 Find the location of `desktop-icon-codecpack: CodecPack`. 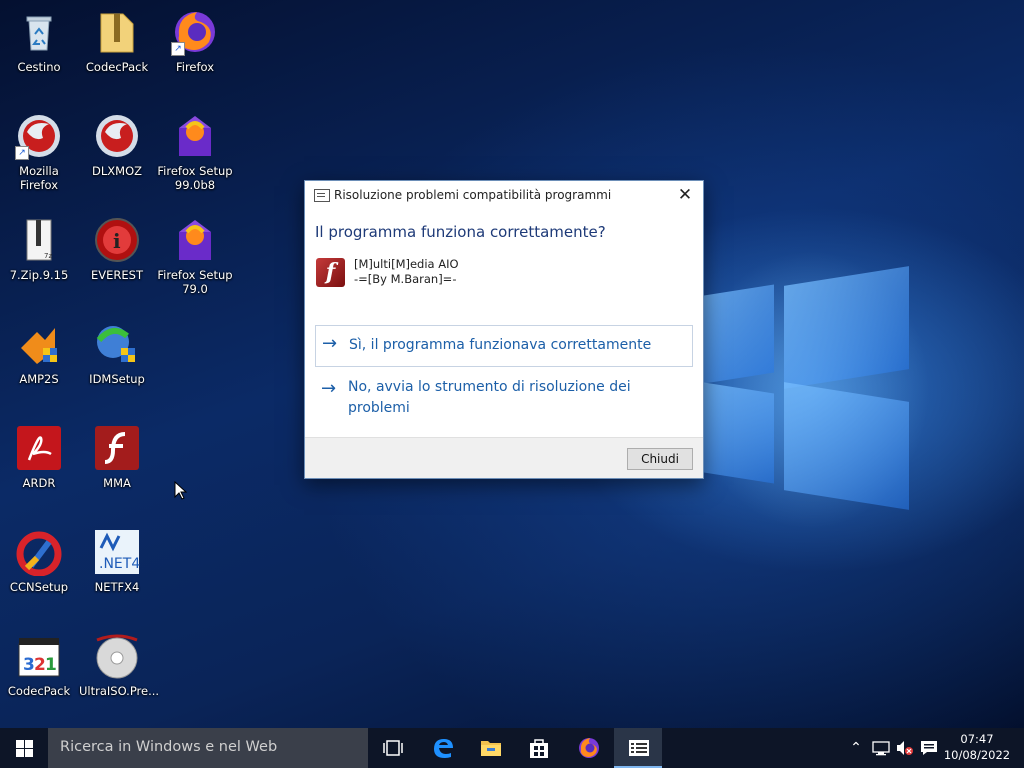

desktop-icon-codecpack: CodecPack is located at coordinates (117, 41).